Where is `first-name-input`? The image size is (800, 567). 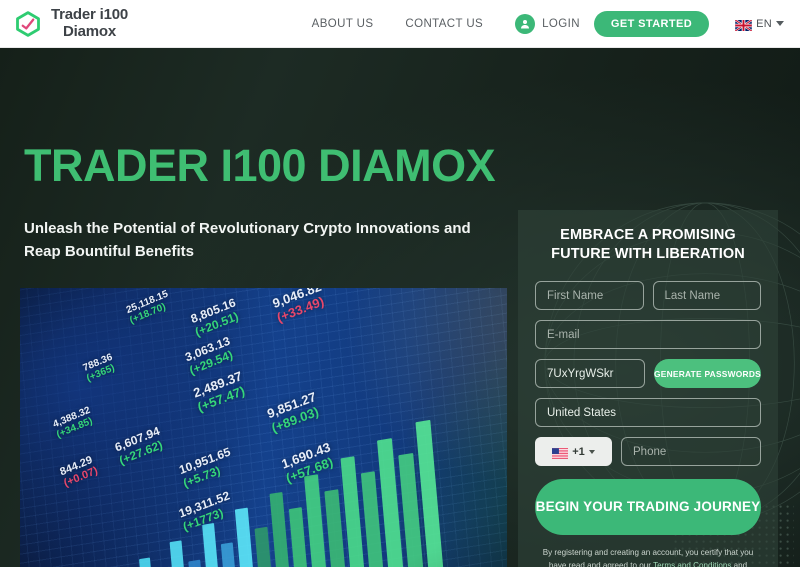 first-name-input is located at coordinates (589, 296).